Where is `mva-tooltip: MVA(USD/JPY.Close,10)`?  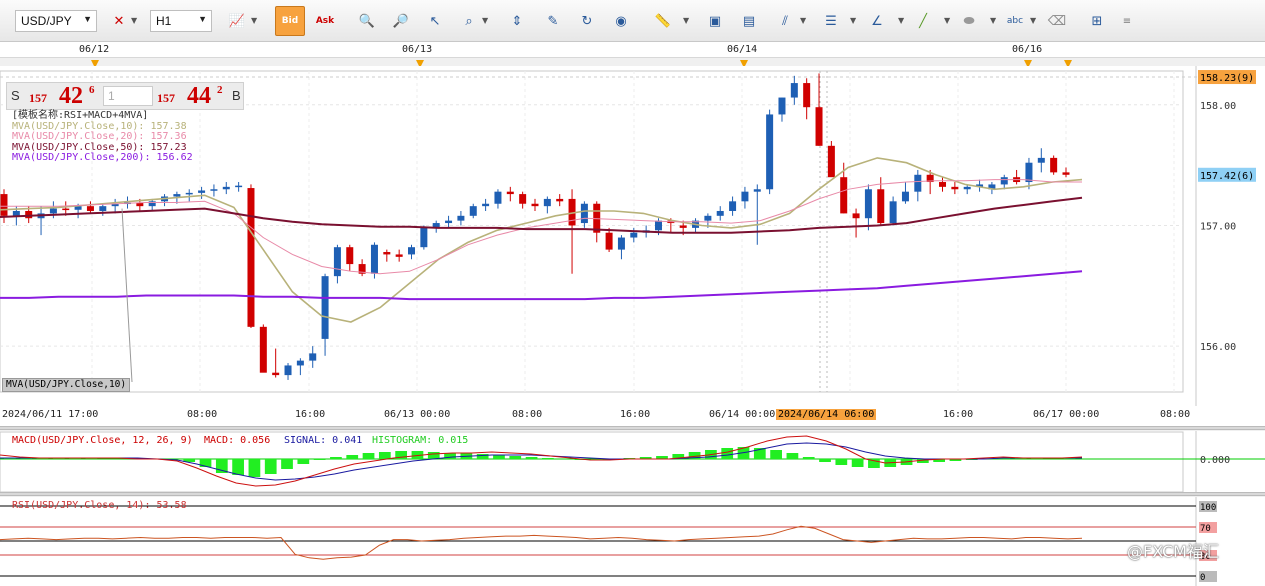 mva-tooltip: MVA(USD/JPY.Close,10) is located at coordinates (66, 385).